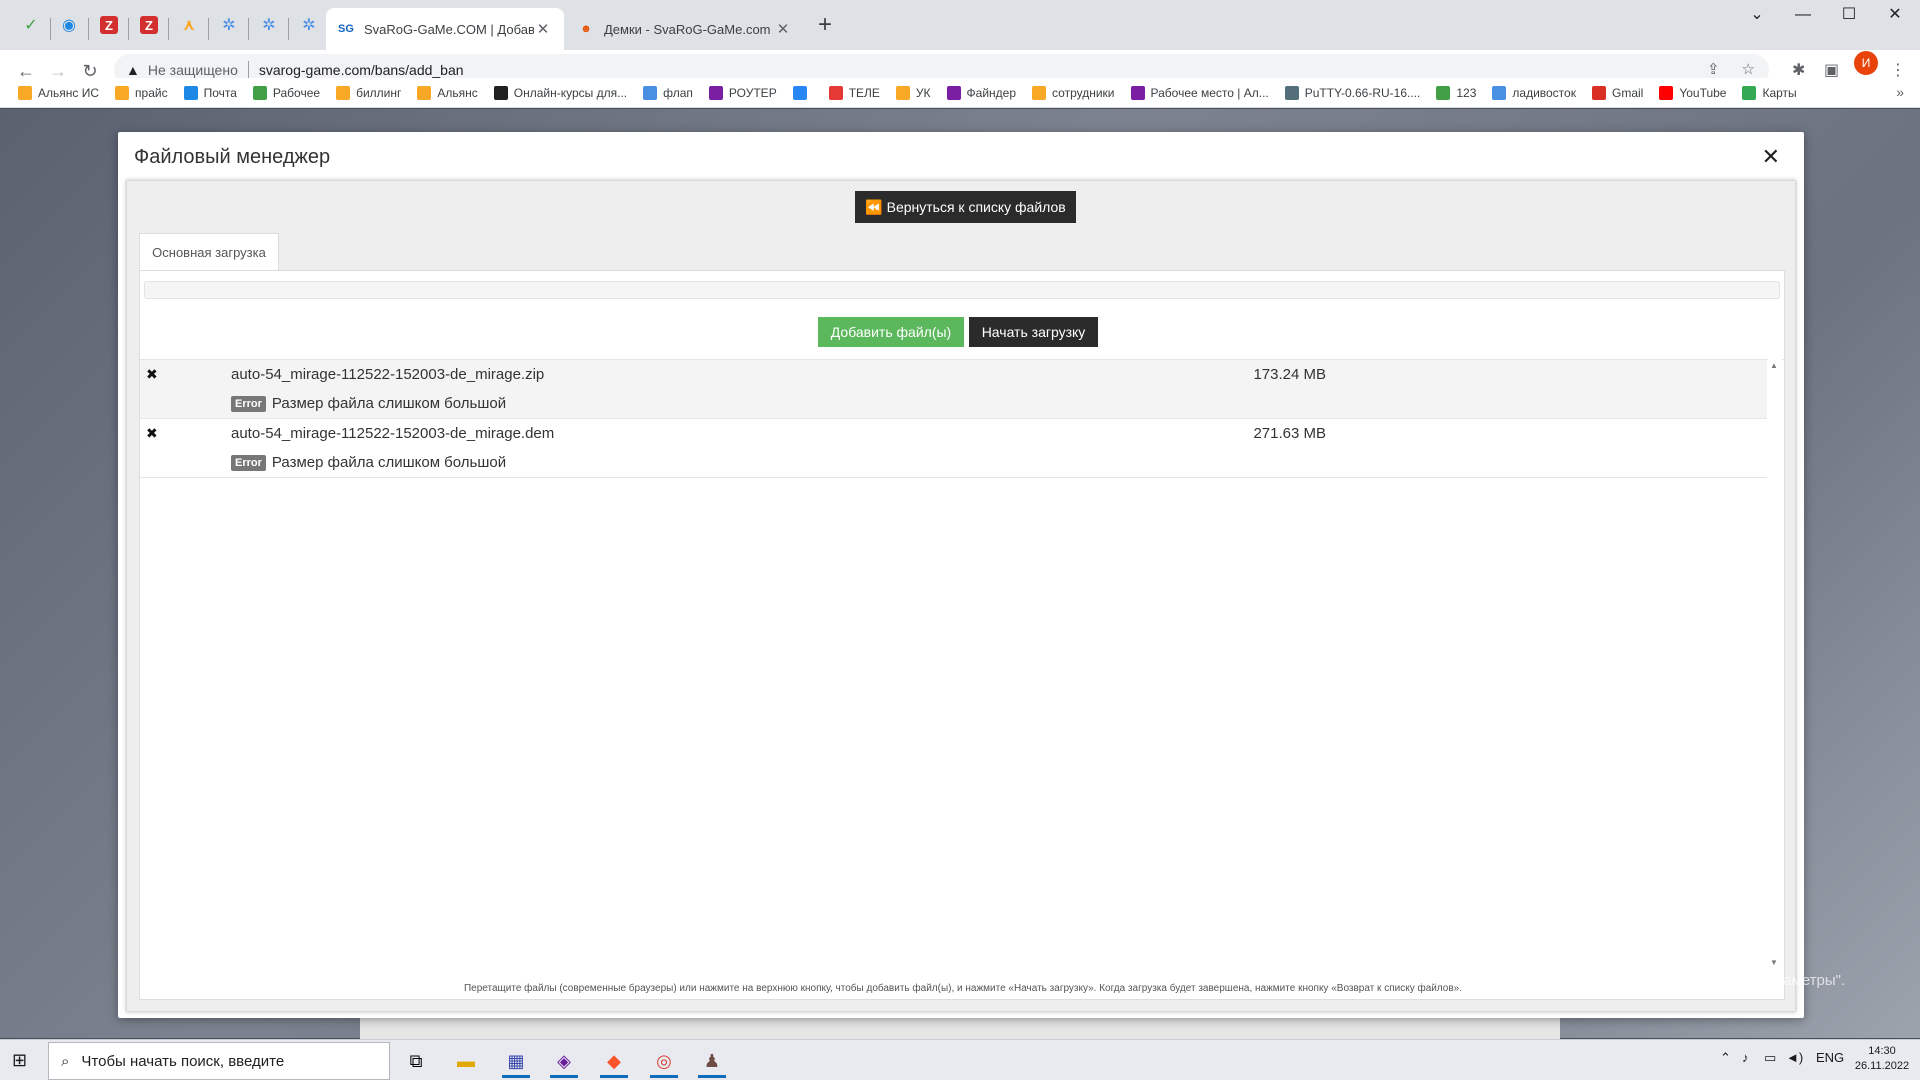  What do you see at coordinates (1725, 1058) in the screenshot?
I see `tray-overflow-icon: ⌃` at bounding box center [1725, 1058].